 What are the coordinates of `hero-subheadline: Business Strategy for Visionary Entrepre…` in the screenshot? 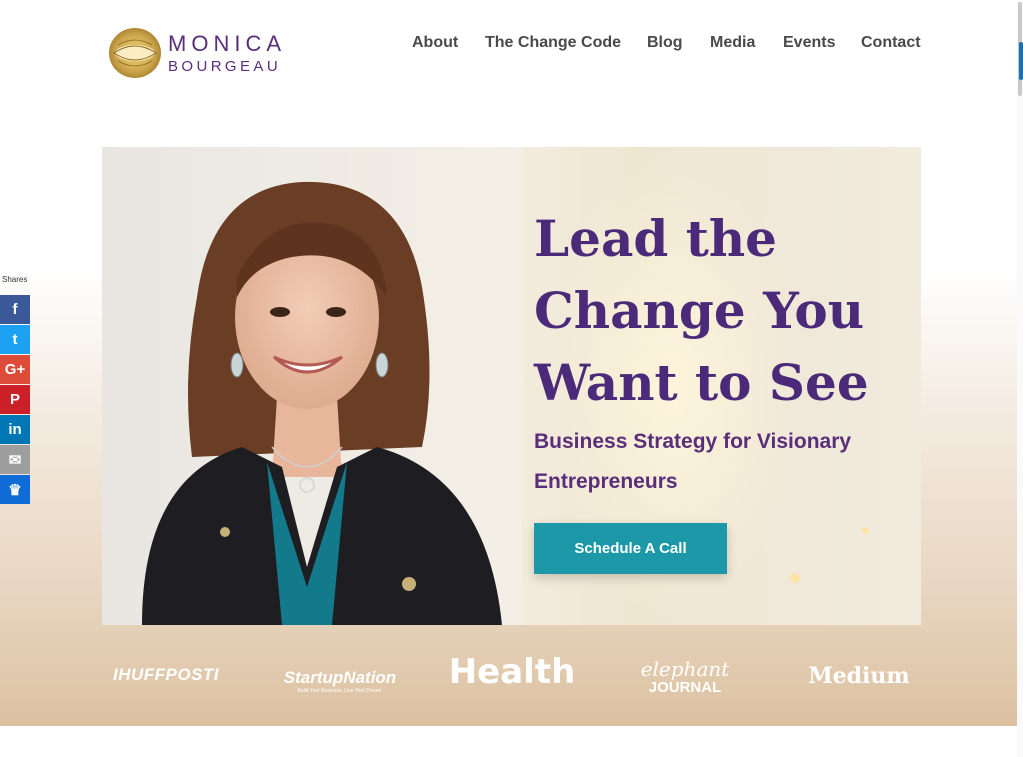 It's located at (693, 461).